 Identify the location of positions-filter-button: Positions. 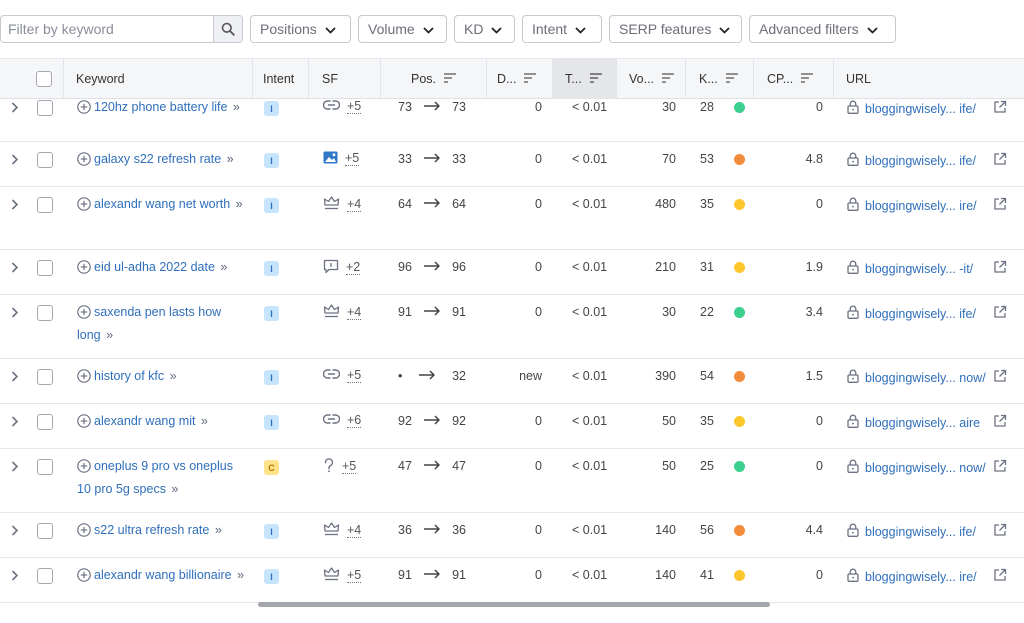
(300, 29).